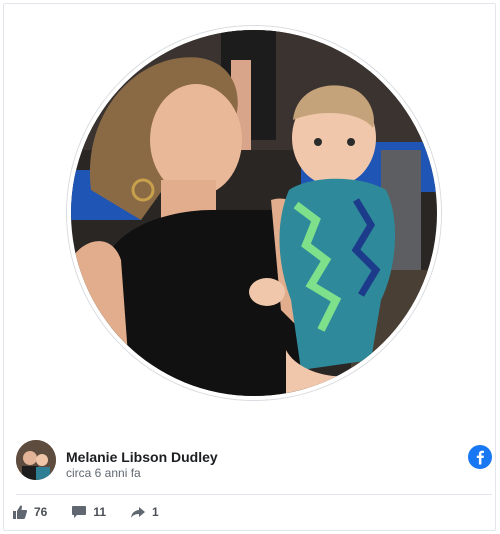  I want to click on comment-count: 11, so click(88, 512).